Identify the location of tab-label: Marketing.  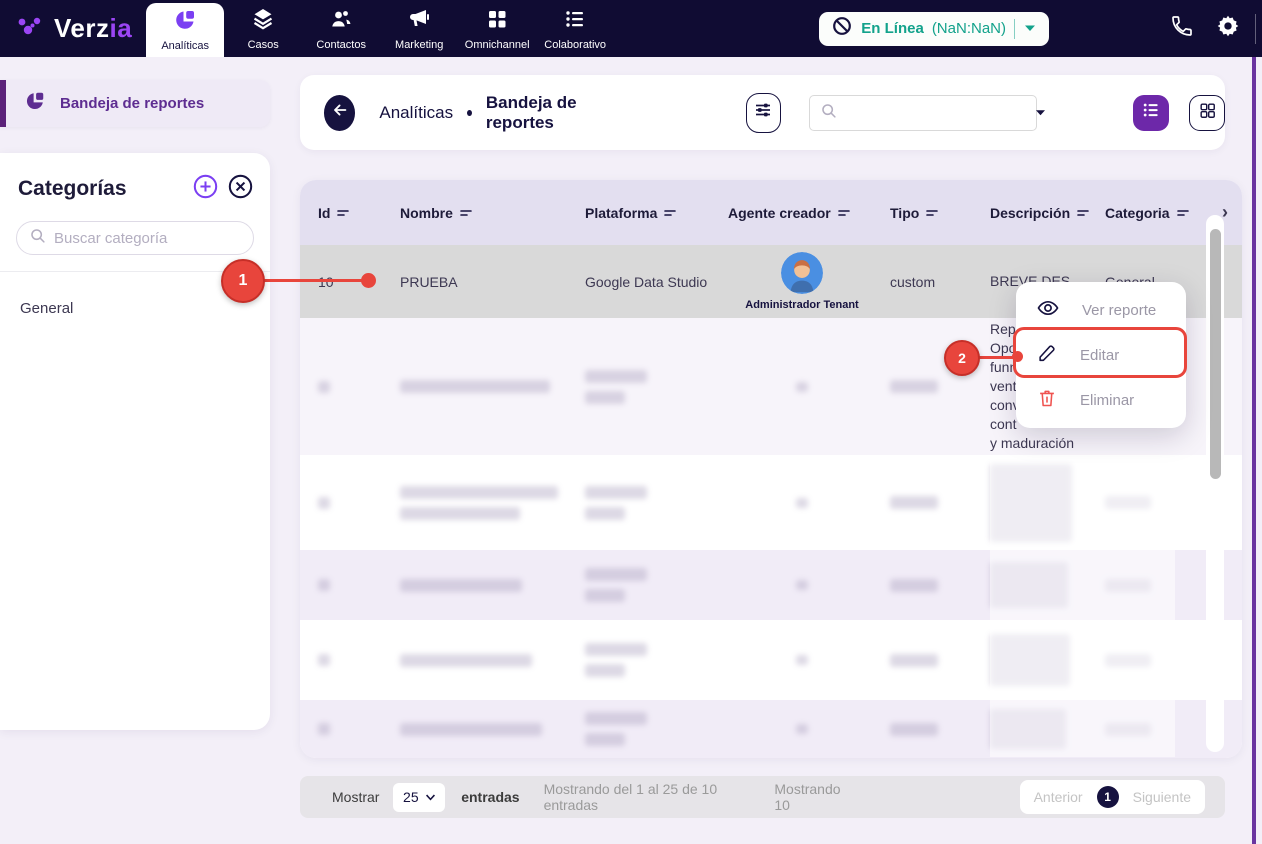
(419, 44).